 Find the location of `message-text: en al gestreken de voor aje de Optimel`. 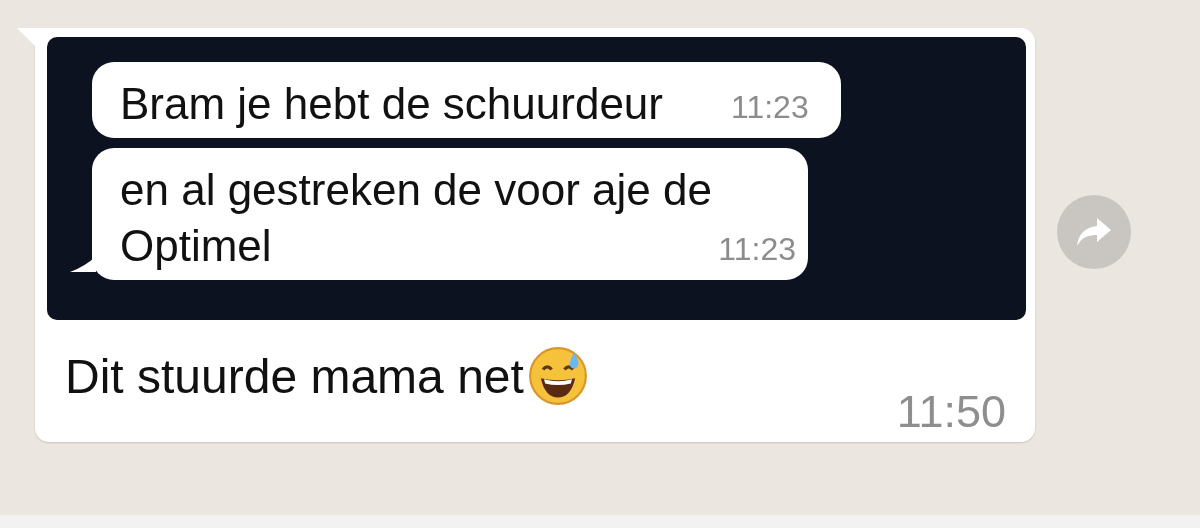

message-text: en al gestreken de voor aje de Optimel is located at coordinates (416, 217).